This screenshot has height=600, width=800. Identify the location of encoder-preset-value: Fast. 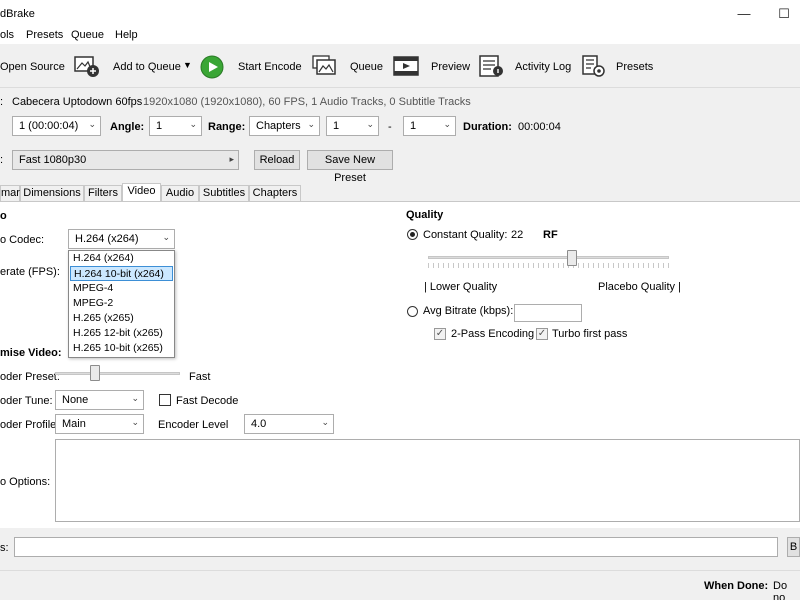
(200, 377).